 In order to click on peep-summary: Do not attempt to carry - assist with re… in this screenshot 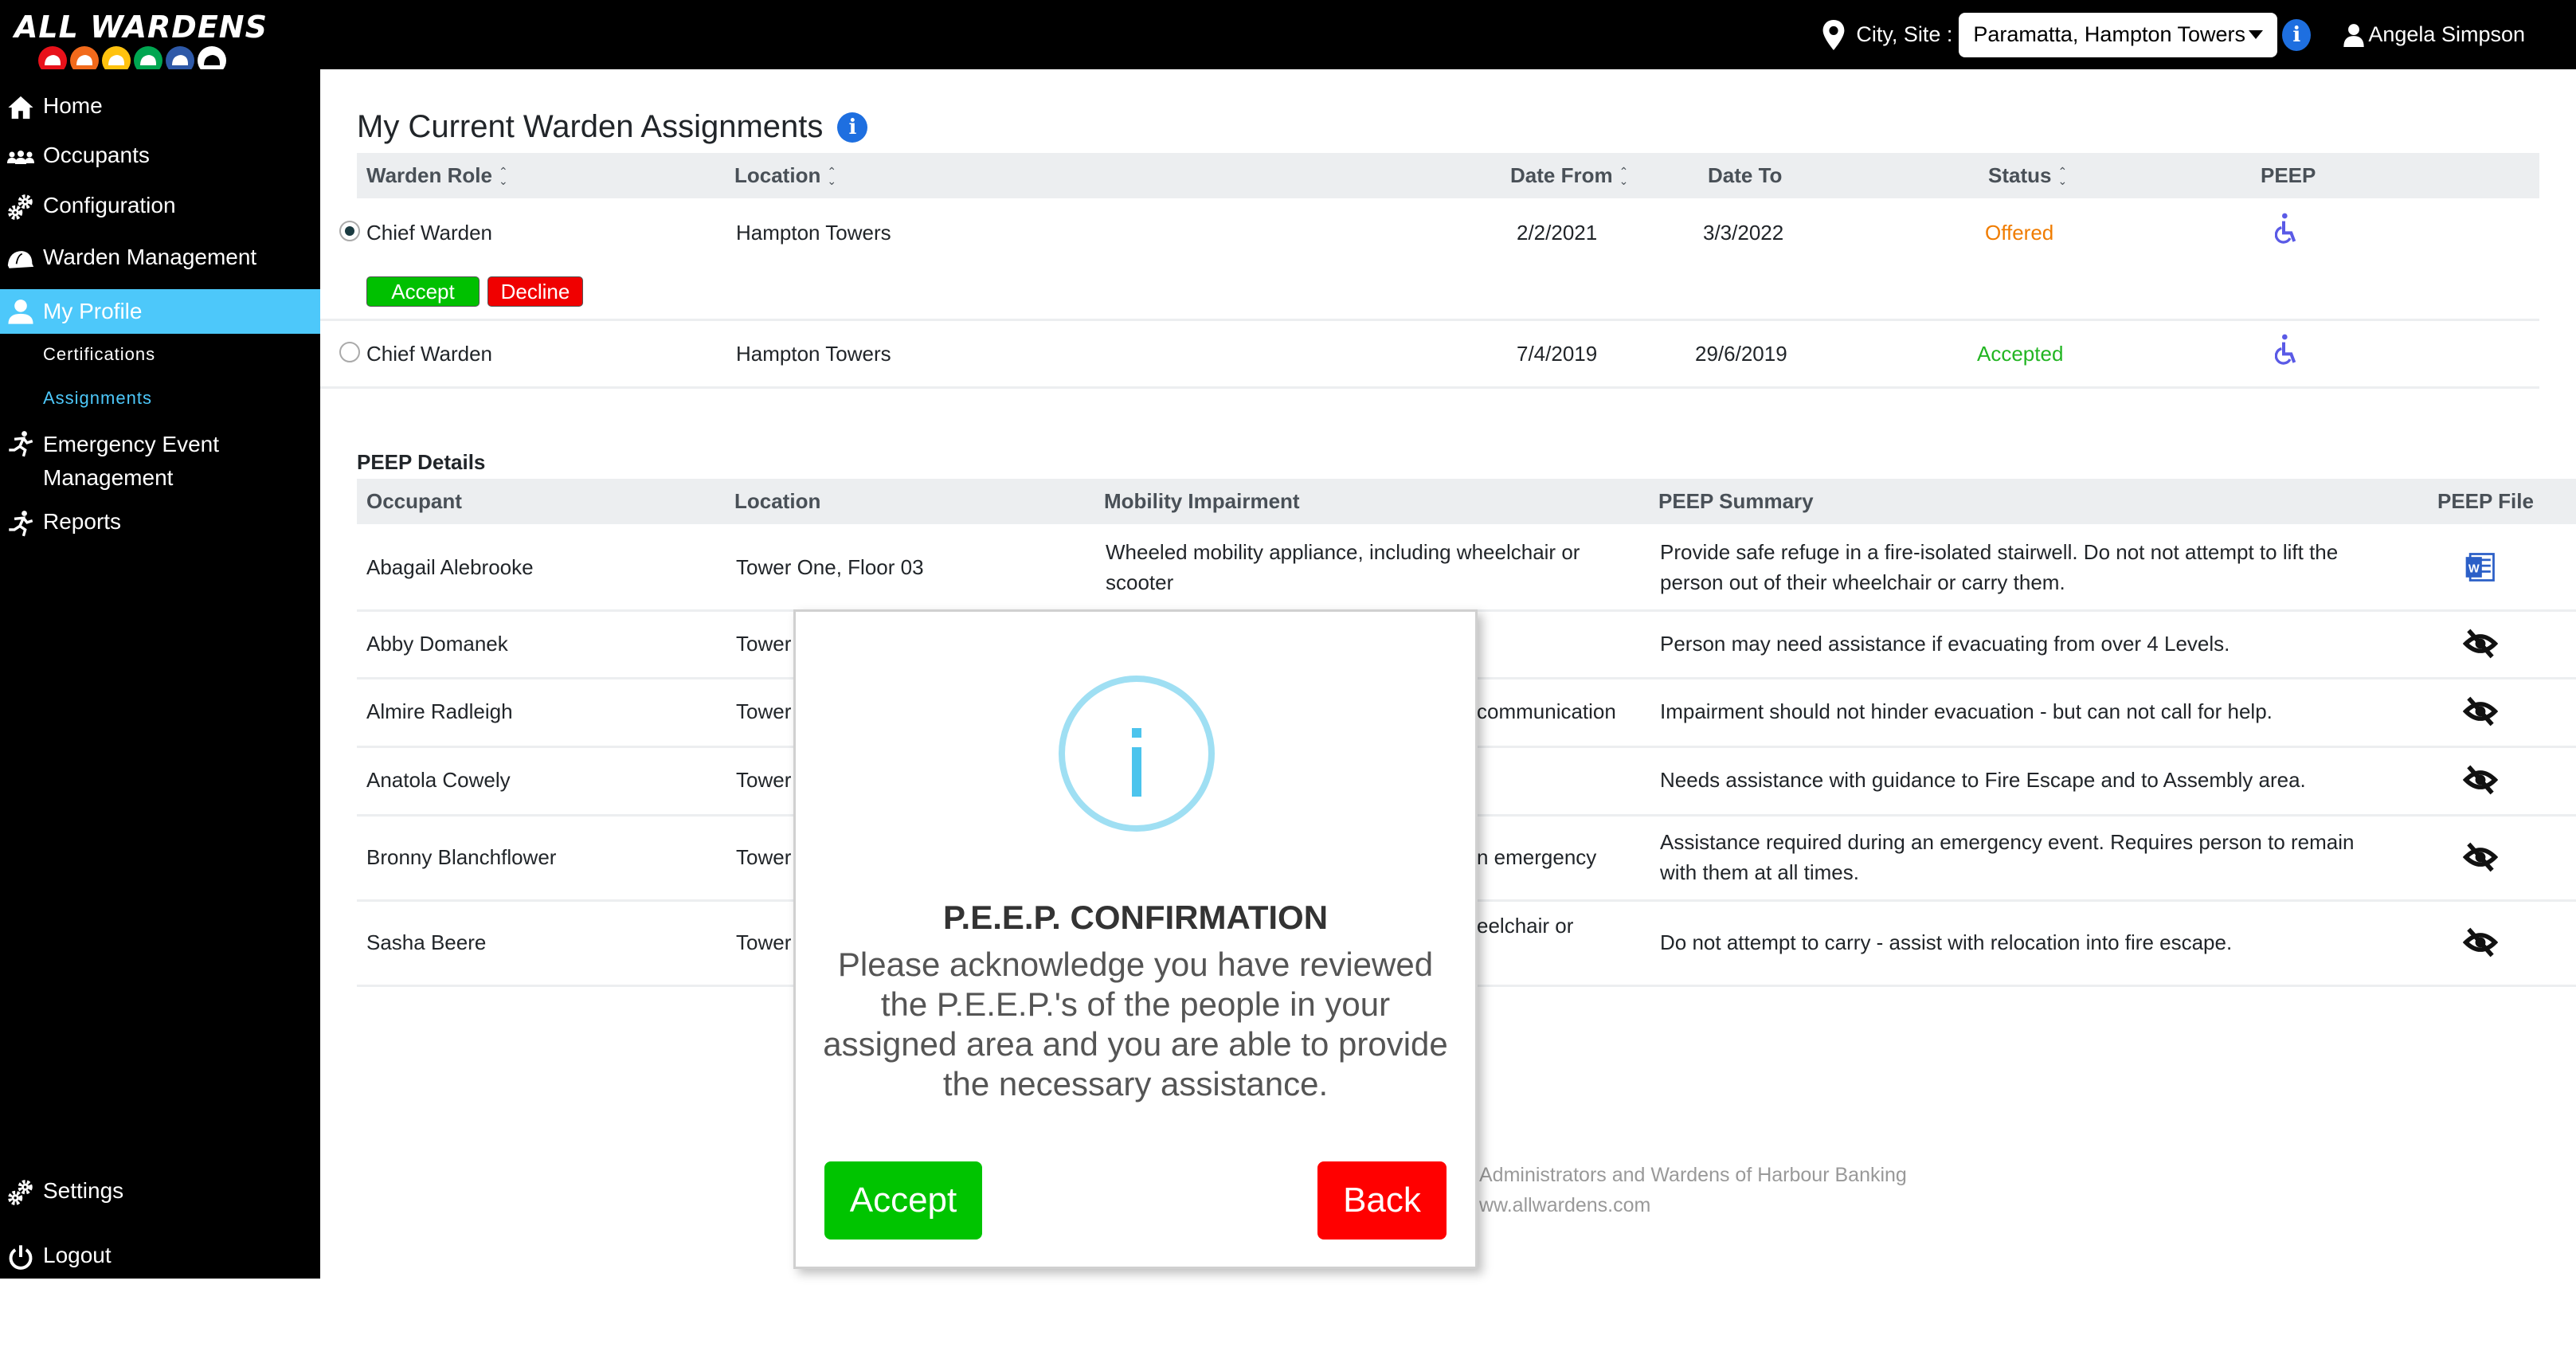, I will do `click(1946, 942)`.